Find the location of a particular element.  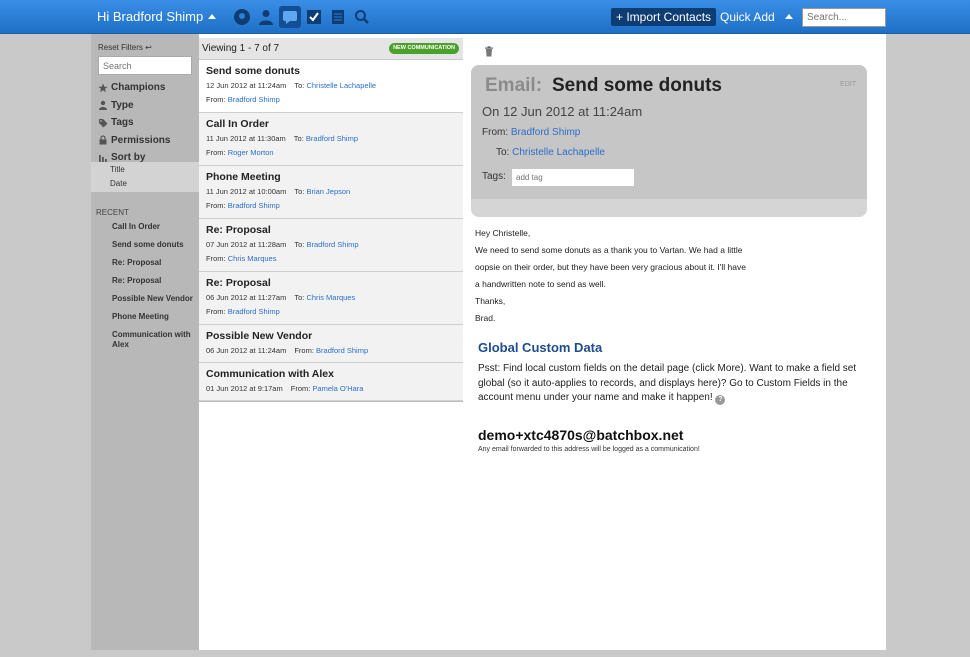

help-icon: ? is located at coordinates (720, 400).